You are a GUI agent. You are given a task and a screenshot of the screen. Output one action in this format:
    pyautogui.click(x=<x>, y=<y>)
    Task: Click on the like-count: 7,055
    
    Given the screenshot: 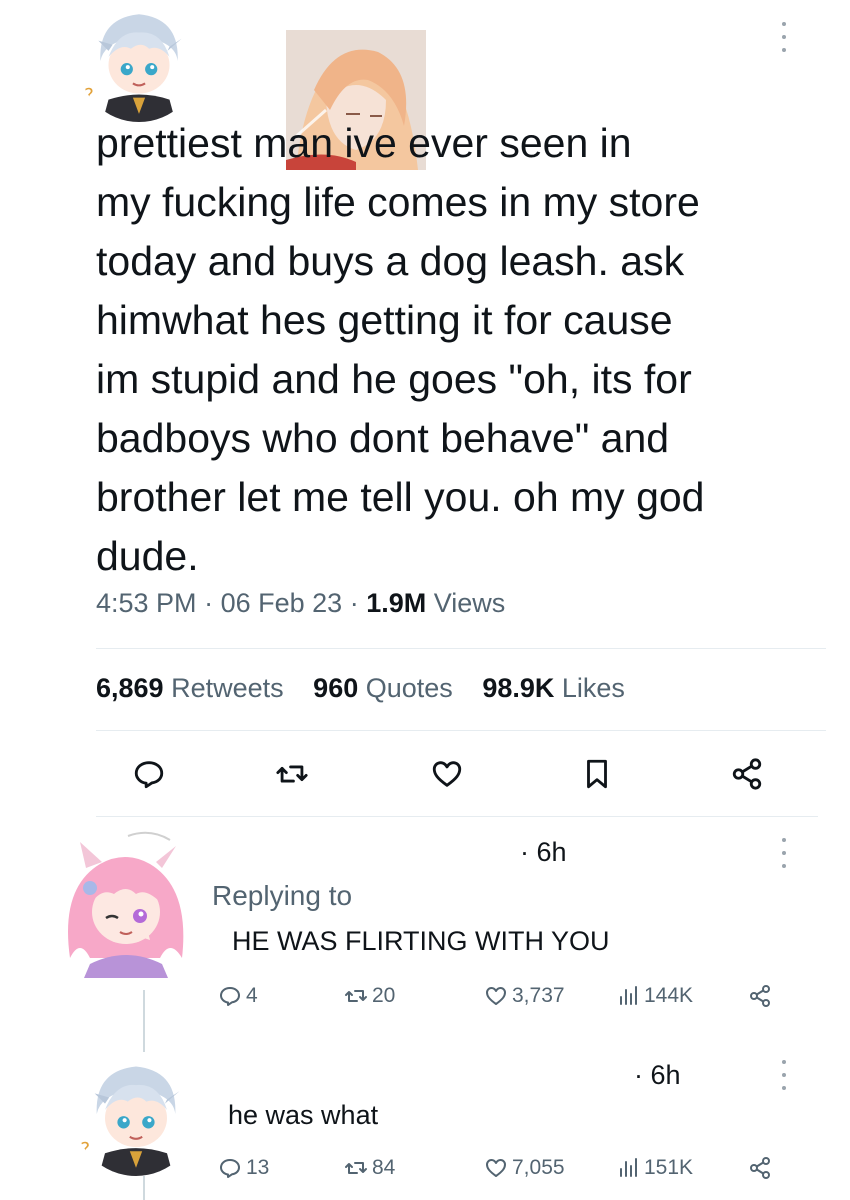 What is the action you would take?
    pyautogui.click(x=538, y=1167)
    